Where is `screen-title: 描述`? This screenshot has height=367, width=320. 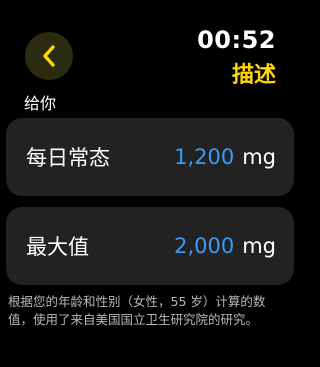 screen-title: 描述 is located at coordinates (253, 75).